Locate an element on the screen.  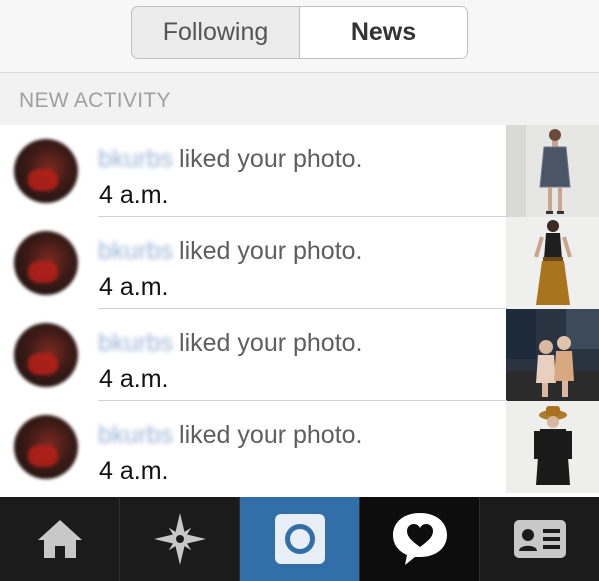
news-icon is located at coordinates (419, 539).